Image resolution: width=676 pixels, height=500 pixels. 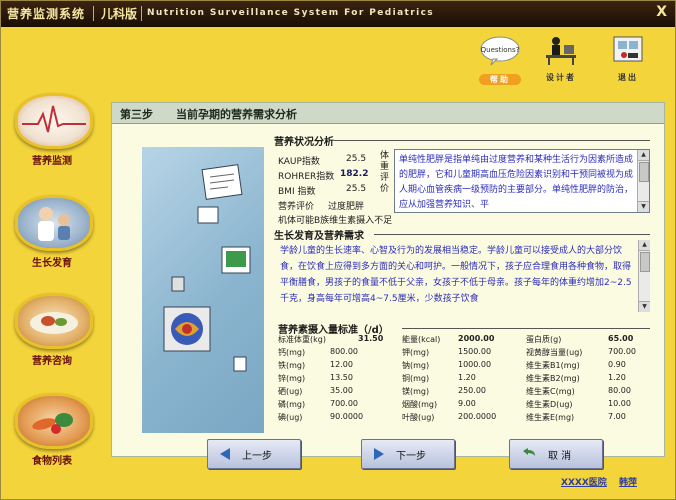 What do you see at coordinates (500, 79) in the screenshot?
I see `help-label: 帮助` at bounding box center [500, 79].